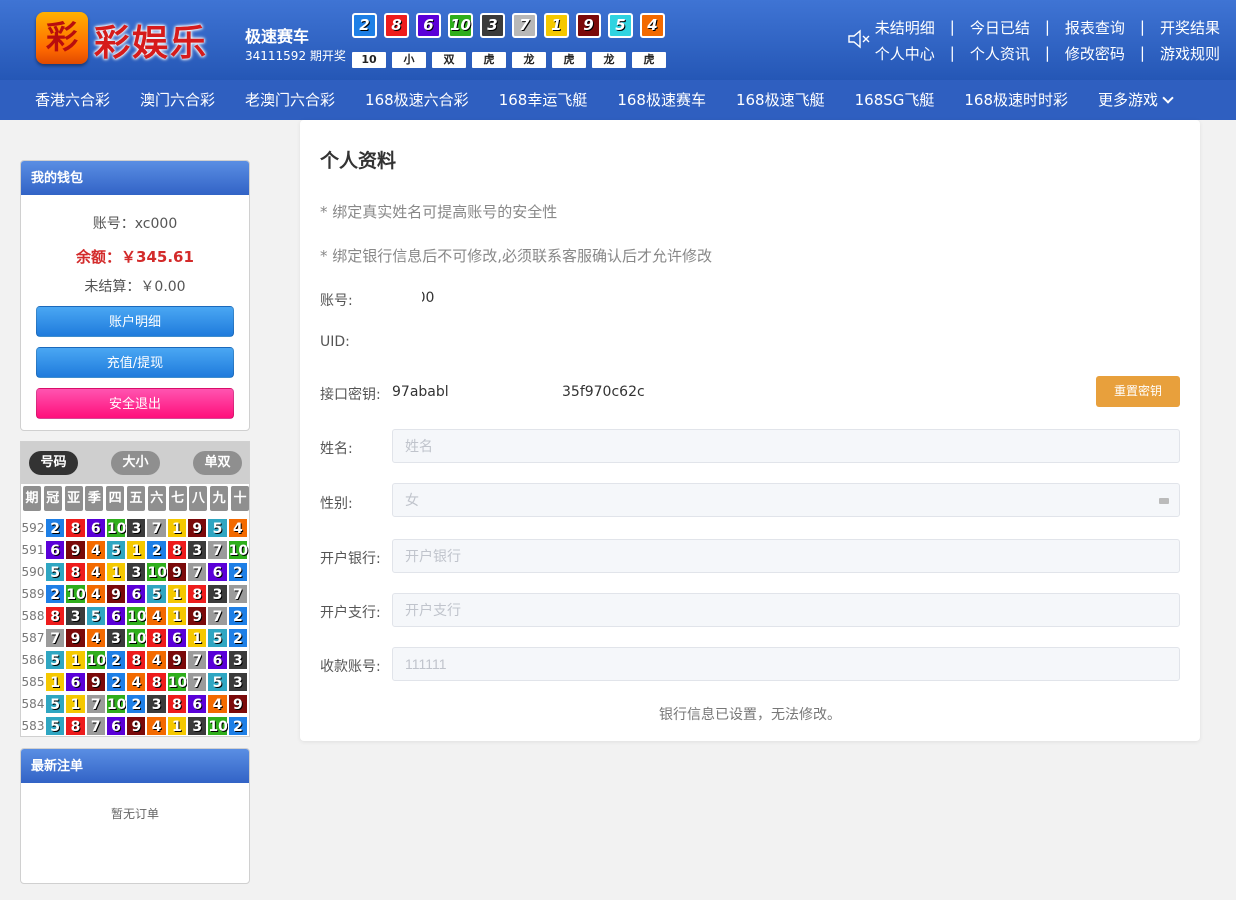 This screenshot has height=900, width=1236. I want to click on nav-item: 168极速飞艇, so click(780, 100).